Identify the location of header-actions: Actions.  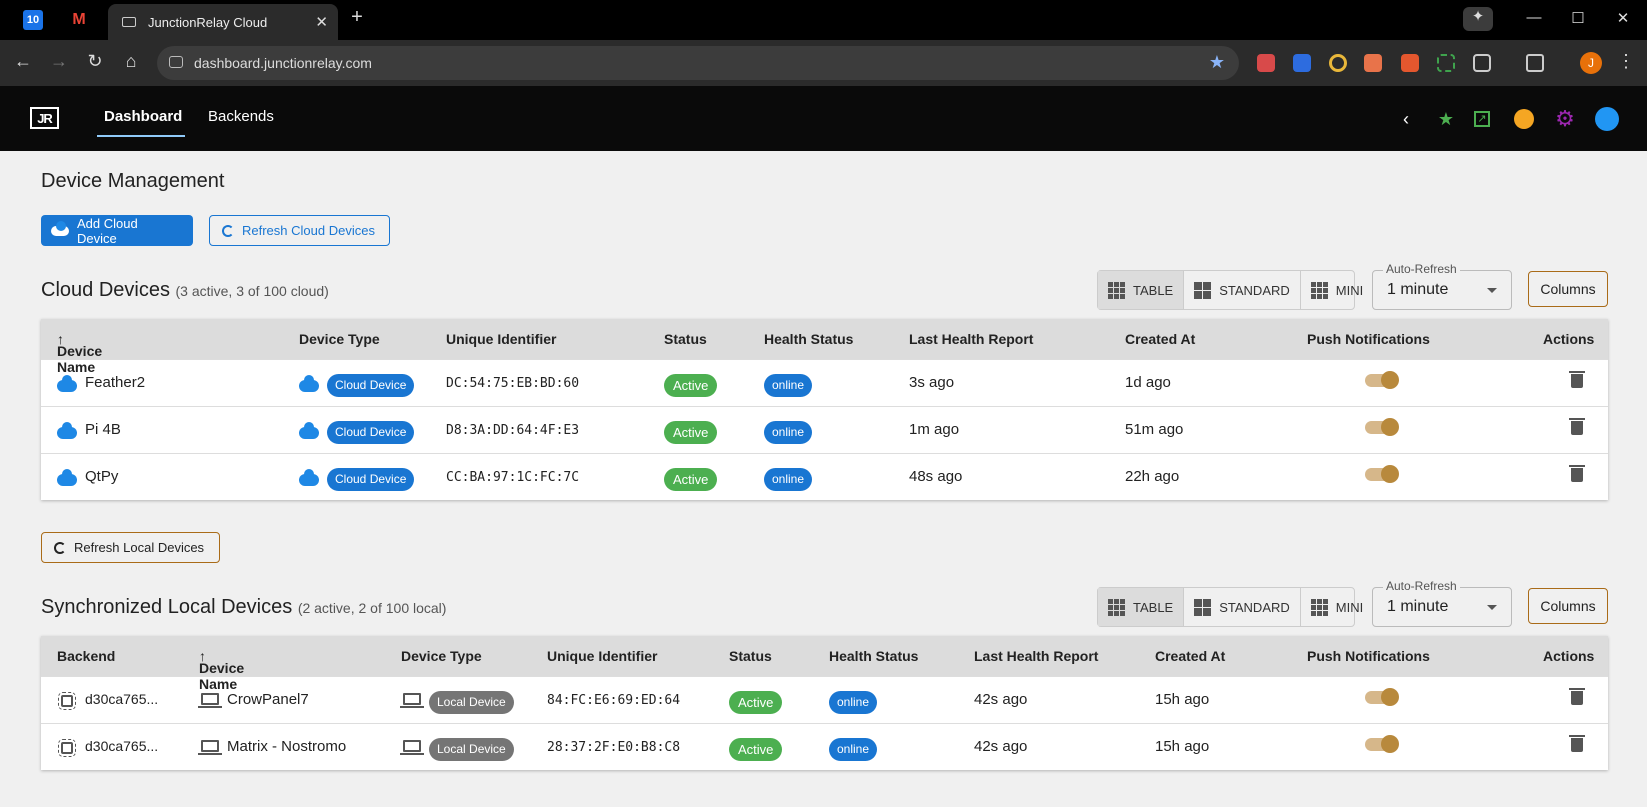
(1569, 656).